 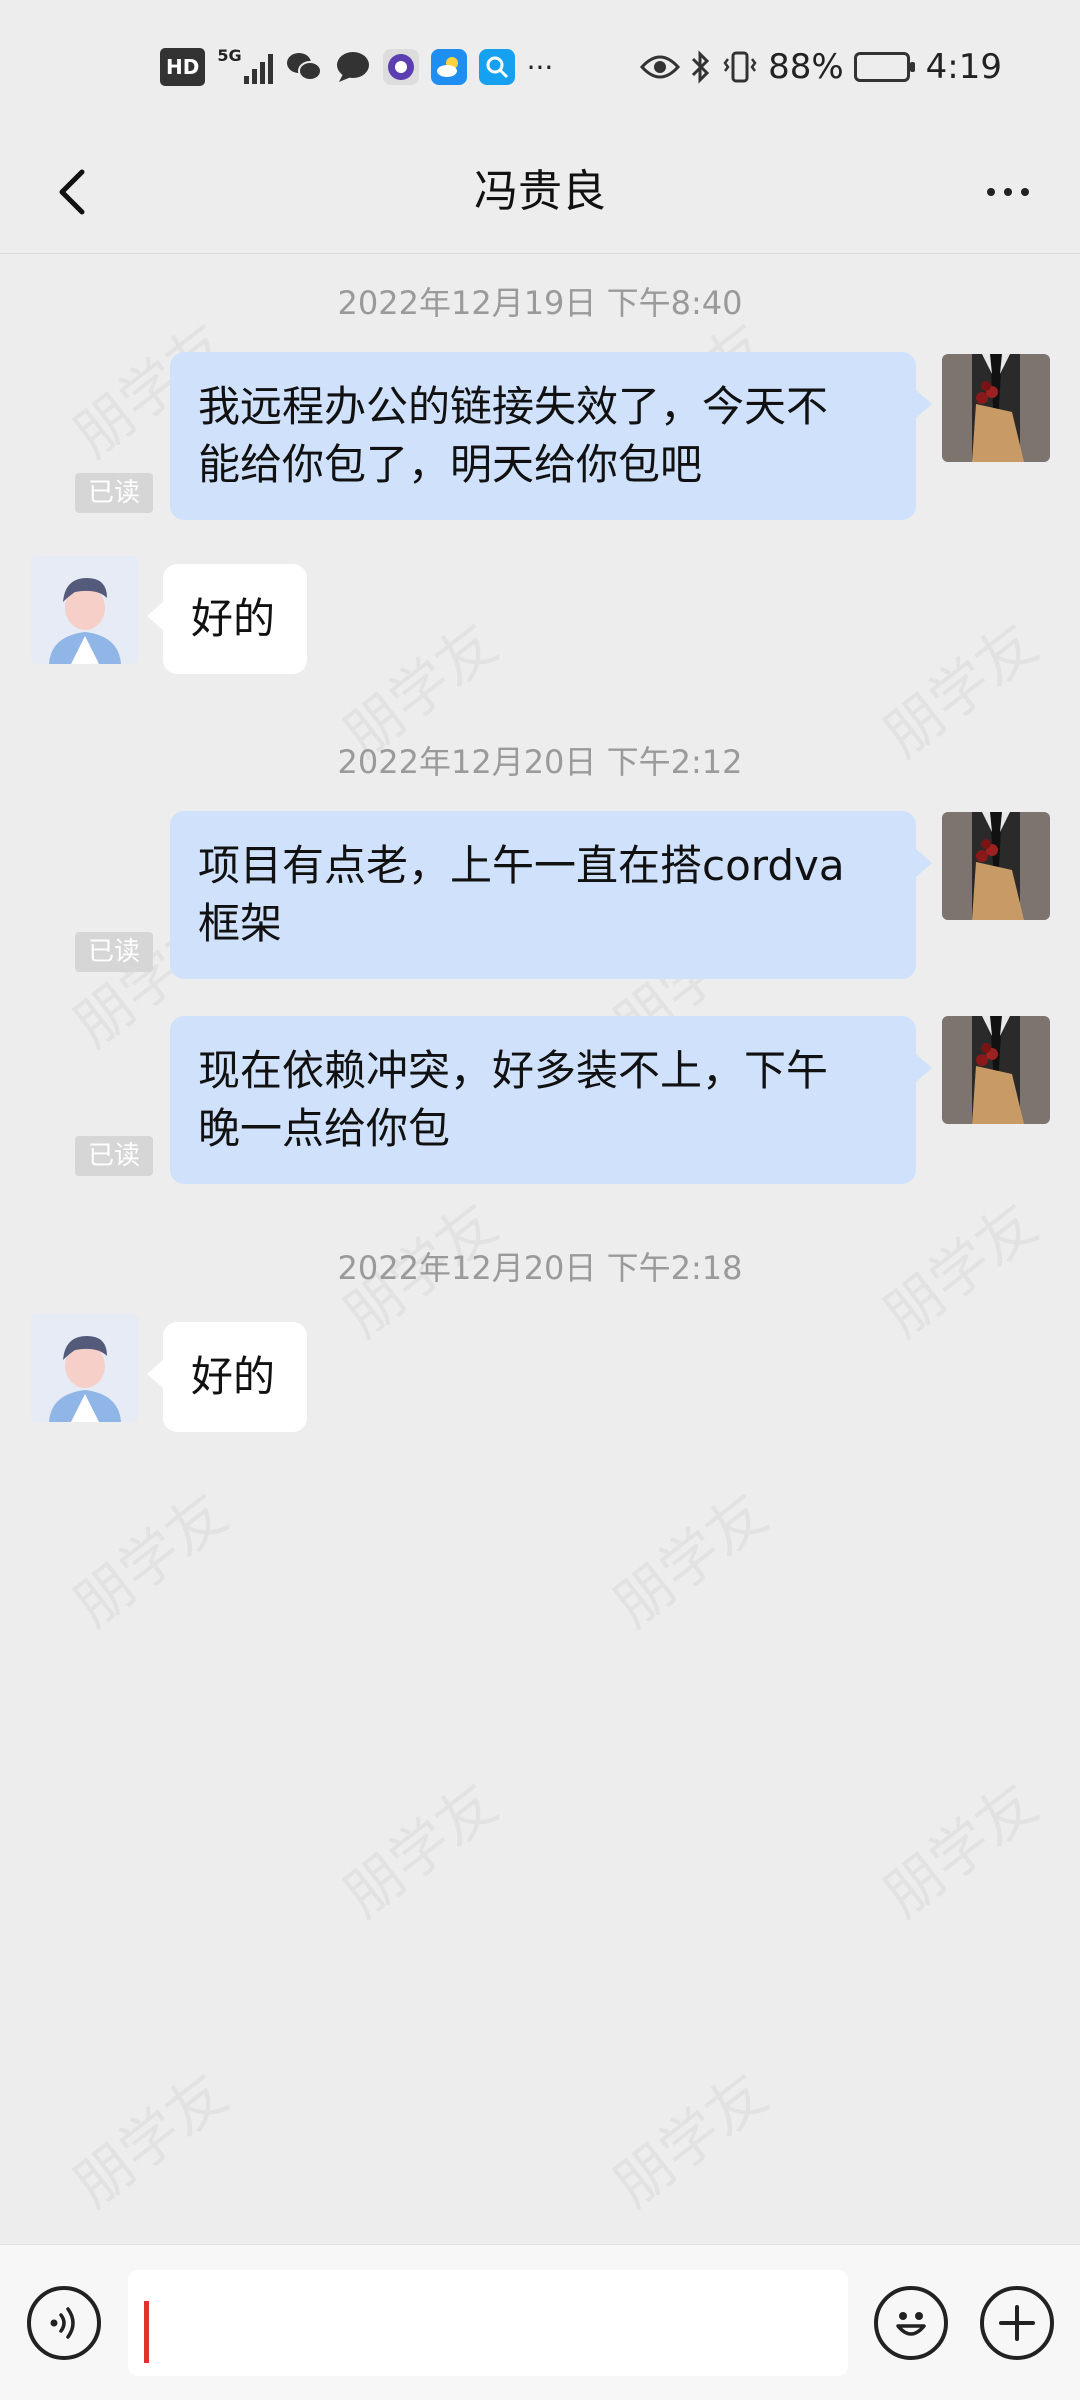 What do you see at coordinates (540, 303) in the screenshot?
I see `timestamp: 2022年12月19日 下午8:40` at bounding box center [540, 303].